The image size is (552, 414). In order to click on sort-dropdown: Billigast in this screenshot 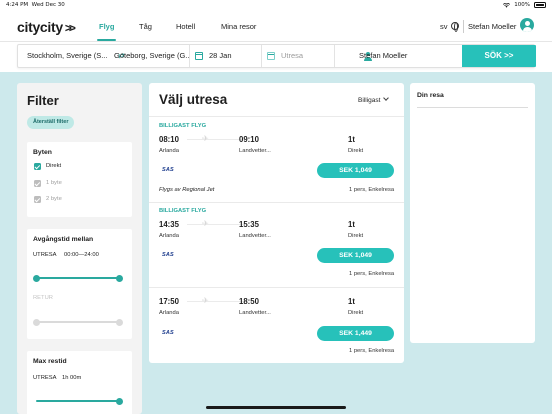, I will do `click(369, 100)`.